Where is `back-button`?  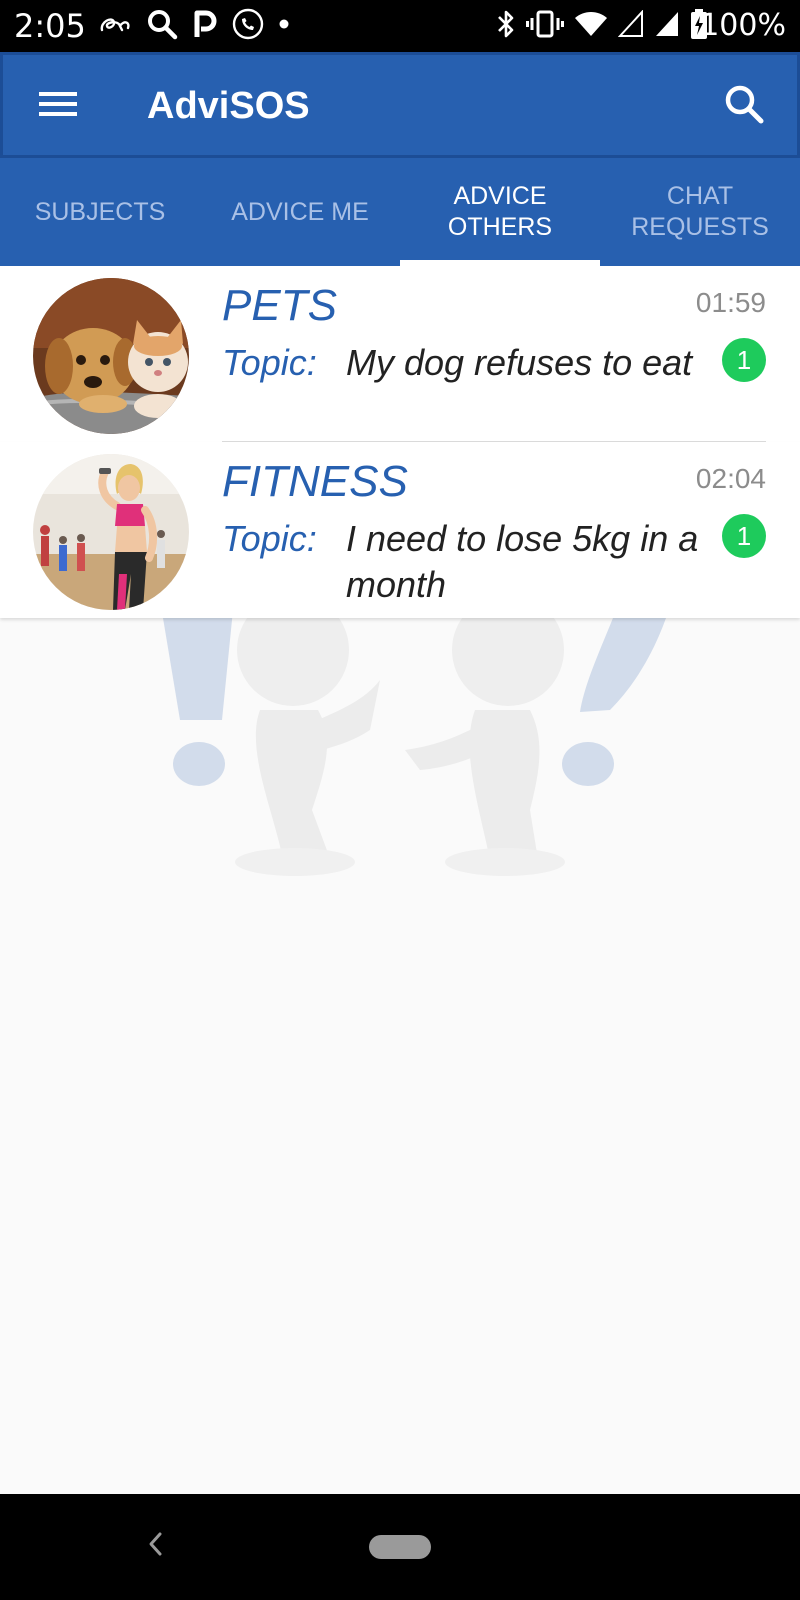 back-button is located at coordinates (156, 1546).